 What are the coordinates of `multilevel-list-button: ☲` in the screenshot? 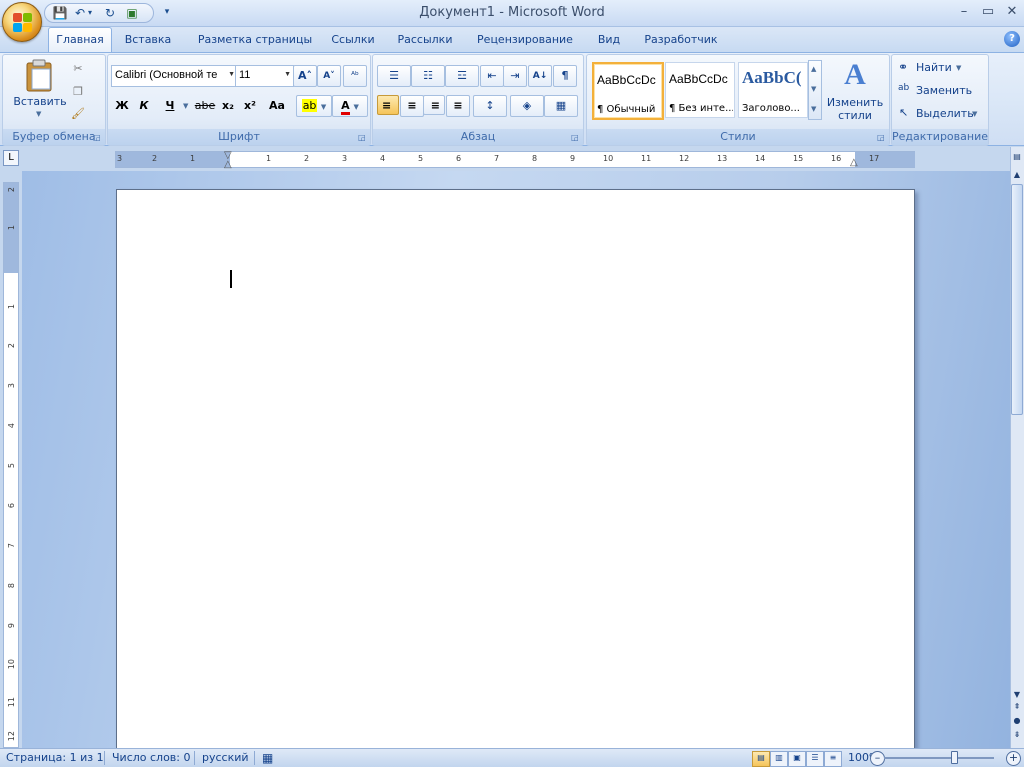 It's located at (462, 76).